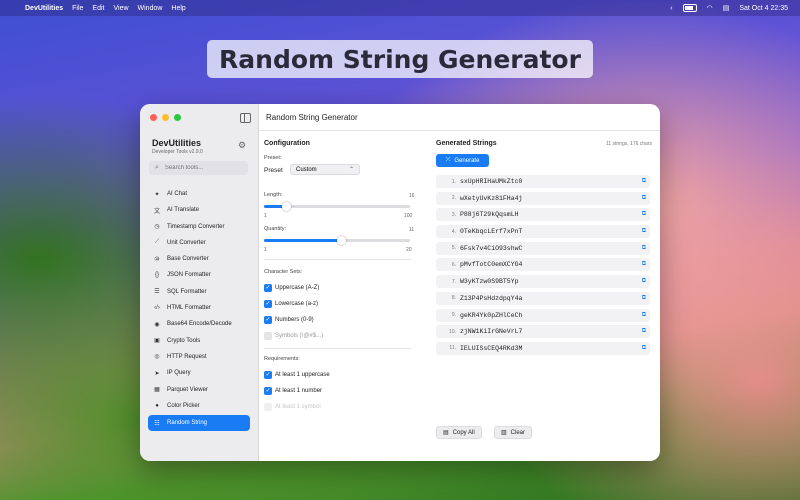 This screenshot has height=500, width=800. I want to click on sidebar-item-color-picker: ● Color Picker, so click(199, 406).